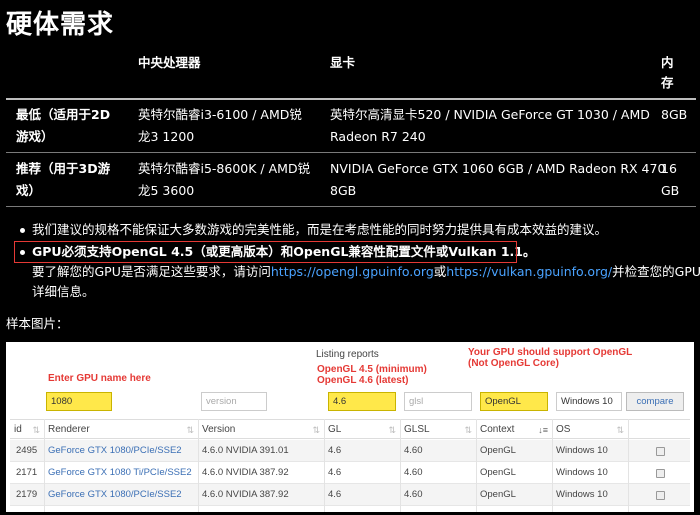 The height and width of the screenshot is (515, 700). I want to click on column-header-os: OS ⇅, so click(590, 429).